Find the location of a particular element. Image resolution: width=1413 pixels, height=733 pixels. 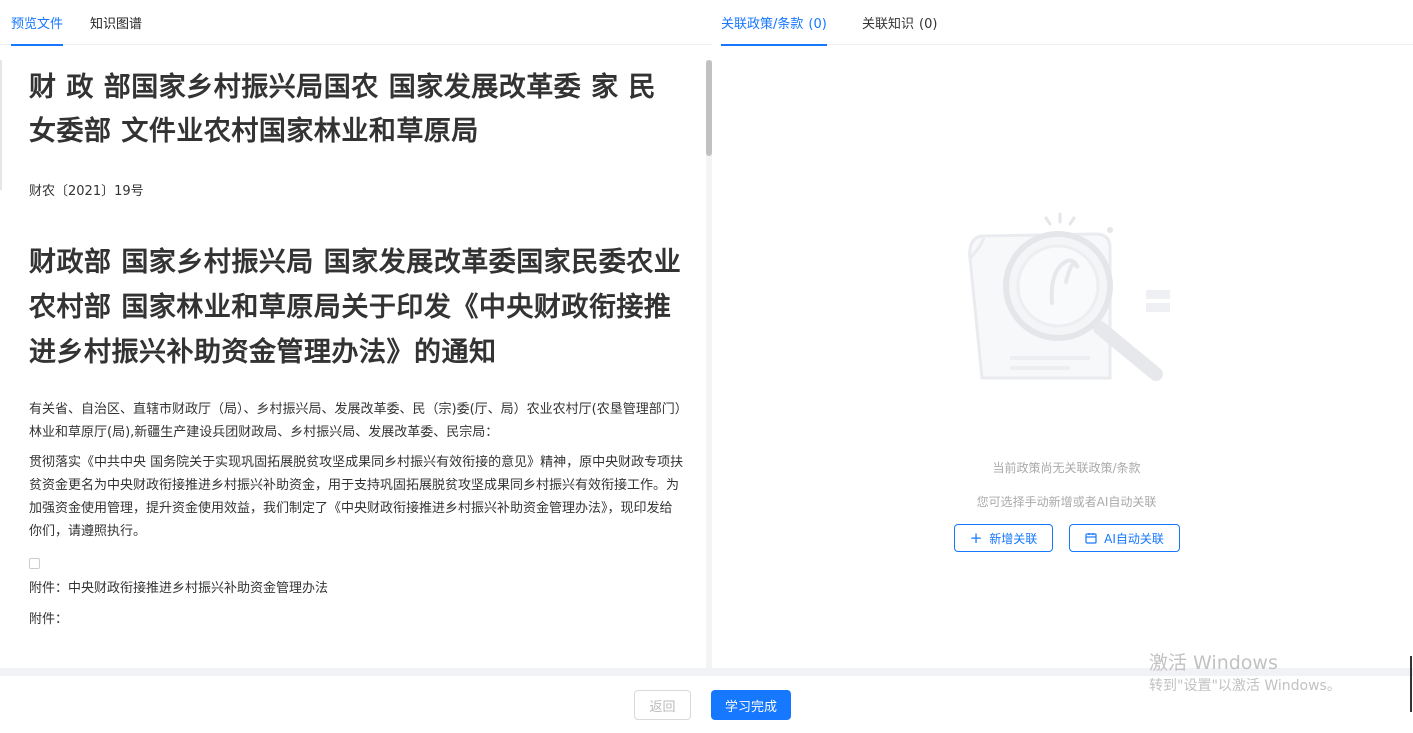

right-tab-bar: 关联政策/条款 (0) 关联知识 (0) is located at coordinates (1066, 23).